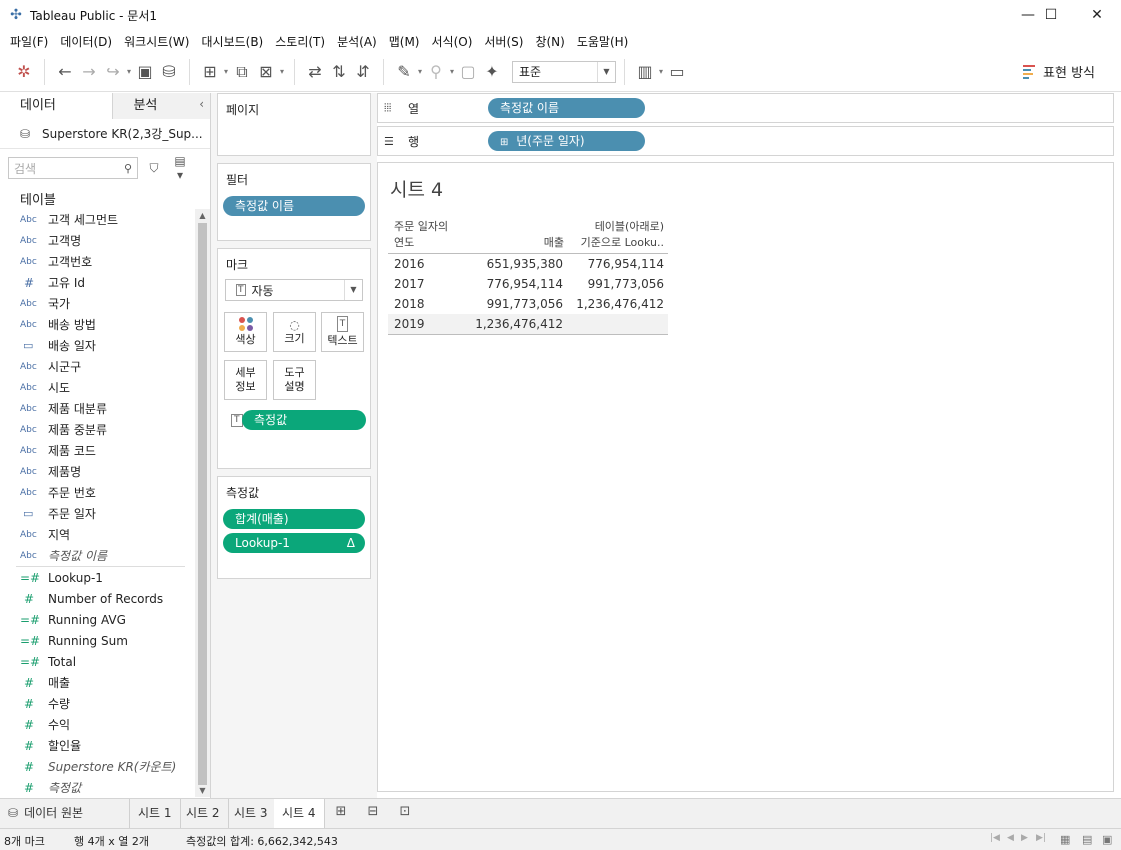 The image size is (1121, 850). What do you see at coordinates (97, 787) in the screenshot?
I see `field-item: # 측정값` at bounding box center [97, 787].